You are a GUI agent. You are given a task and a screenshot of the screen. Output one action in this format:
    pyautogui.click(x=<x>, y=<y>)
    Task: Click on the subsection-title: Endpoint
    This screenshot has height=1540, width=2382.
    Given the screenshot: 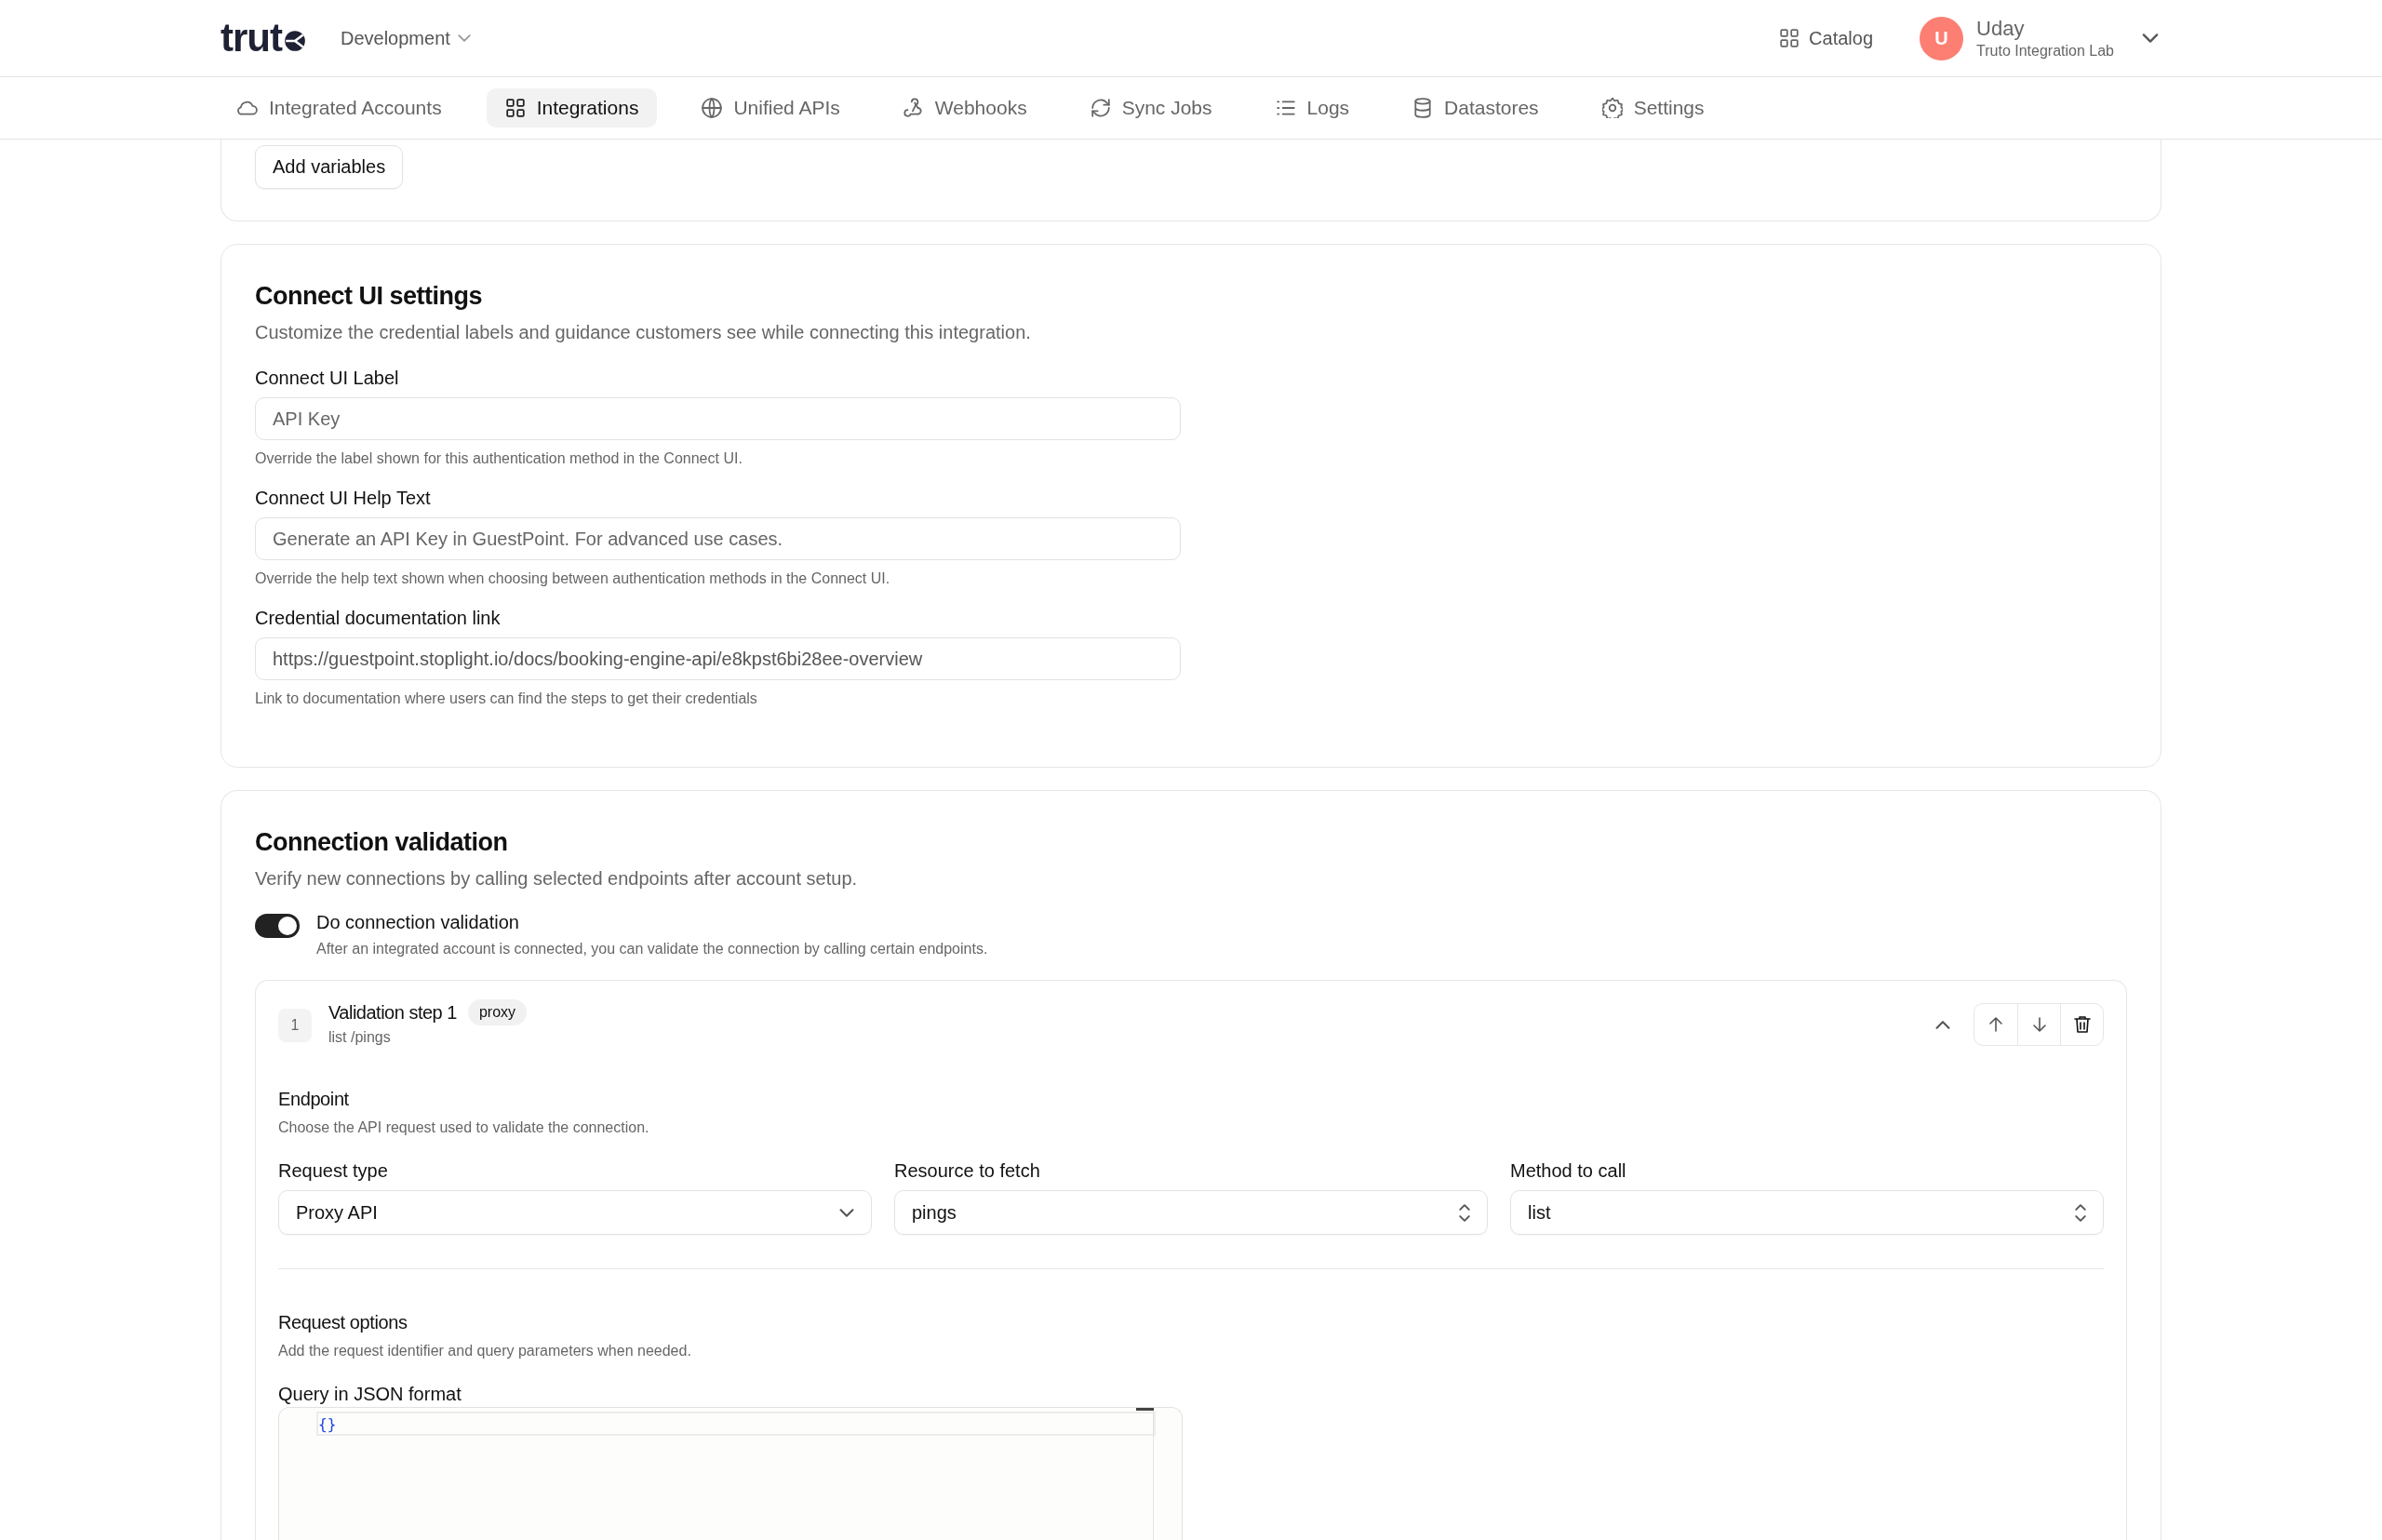 What is the action you would take?
    pyautogui.click(x=314, y=1099)
    